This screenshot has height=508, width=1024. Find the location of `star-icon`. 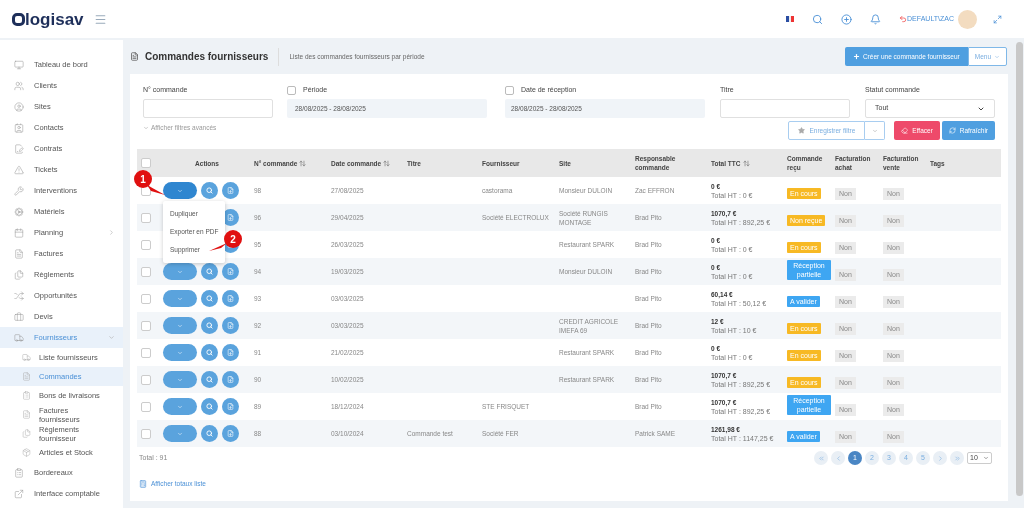

star-icon is located at coordinates (802, 130).